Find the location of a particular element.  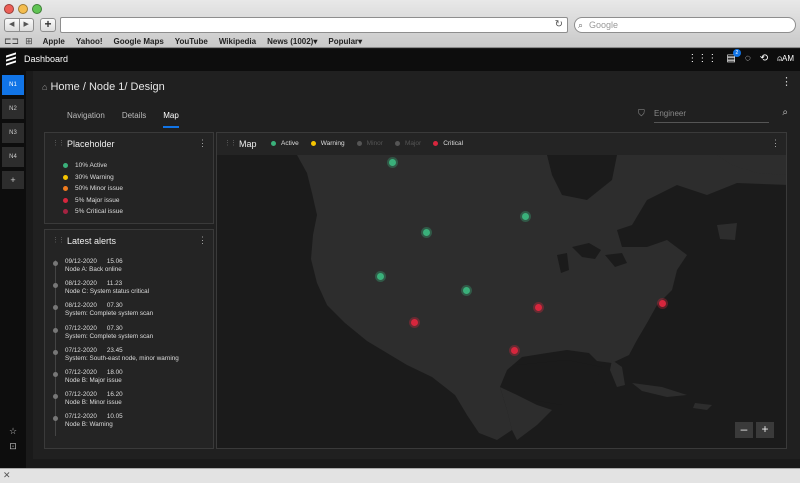

sidebar-item-n2: N2 is located at coordinates (13, 109).